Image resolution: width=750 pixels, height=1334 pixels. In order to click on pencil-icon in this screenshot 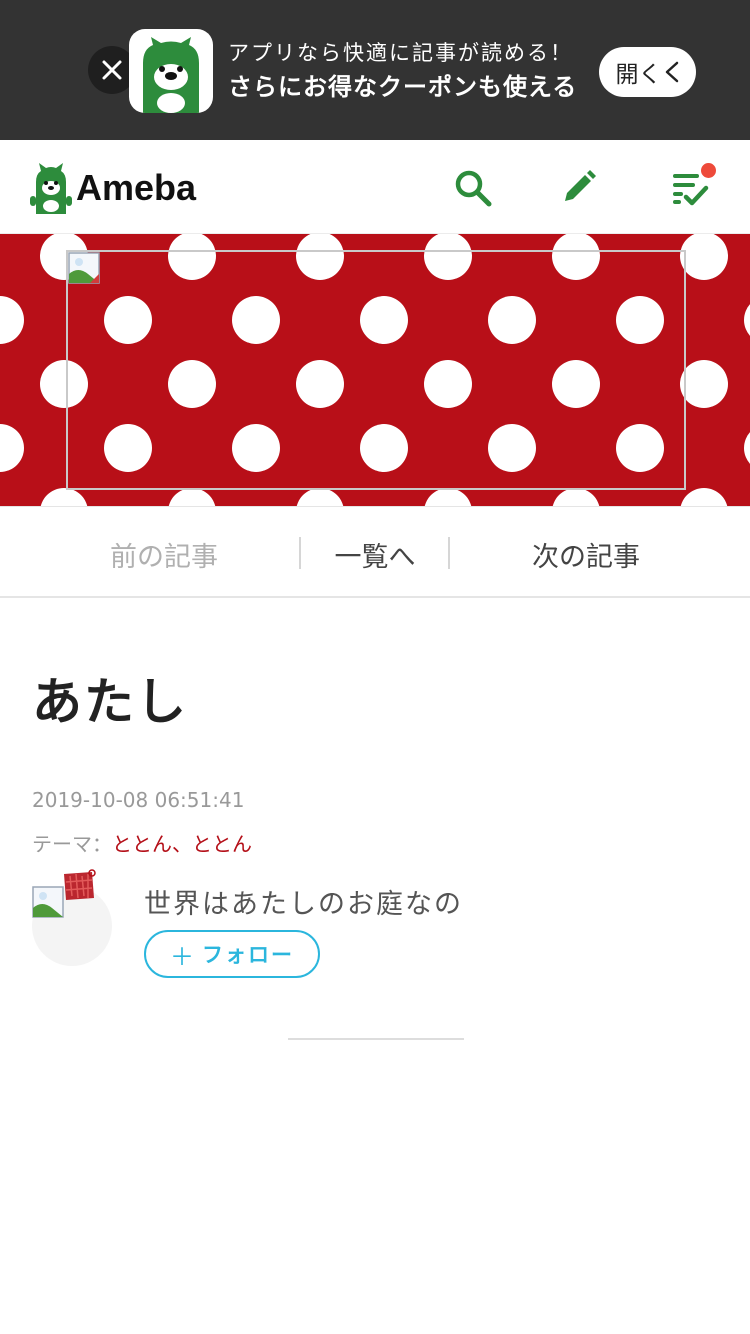, I will do `click(580, 185)`.